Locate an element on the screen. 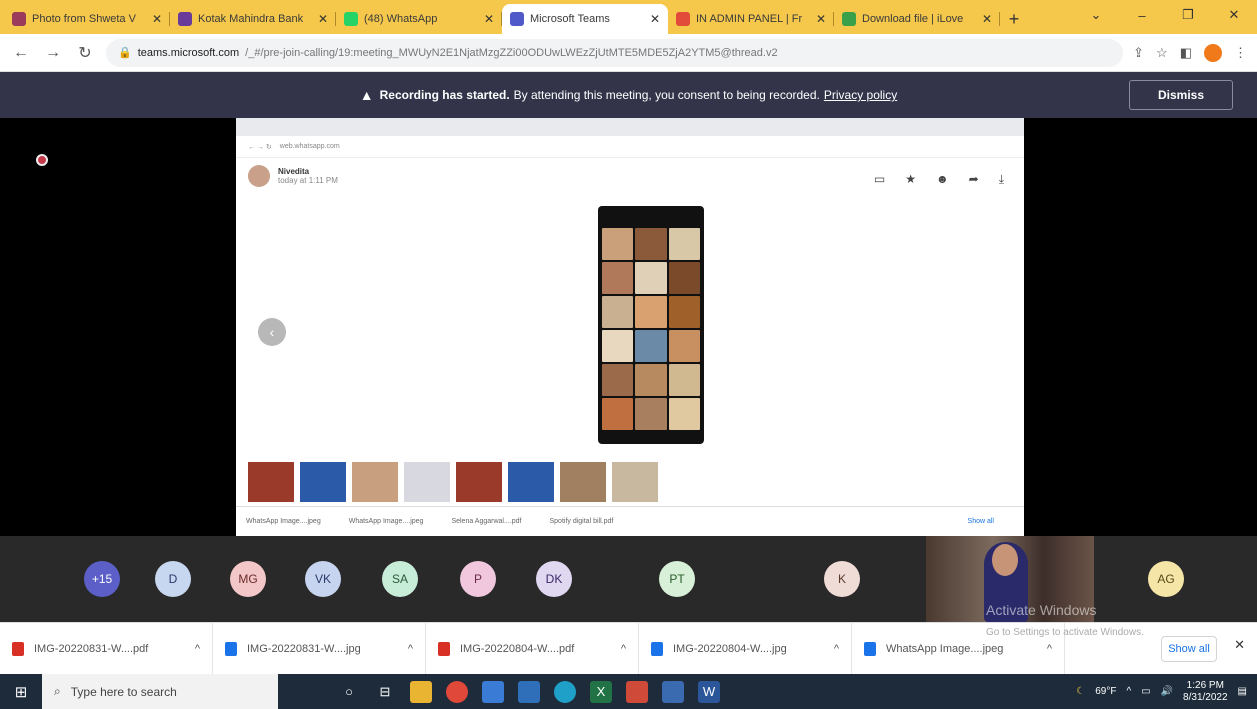  edge-icon is located at coordinates (565, 691).